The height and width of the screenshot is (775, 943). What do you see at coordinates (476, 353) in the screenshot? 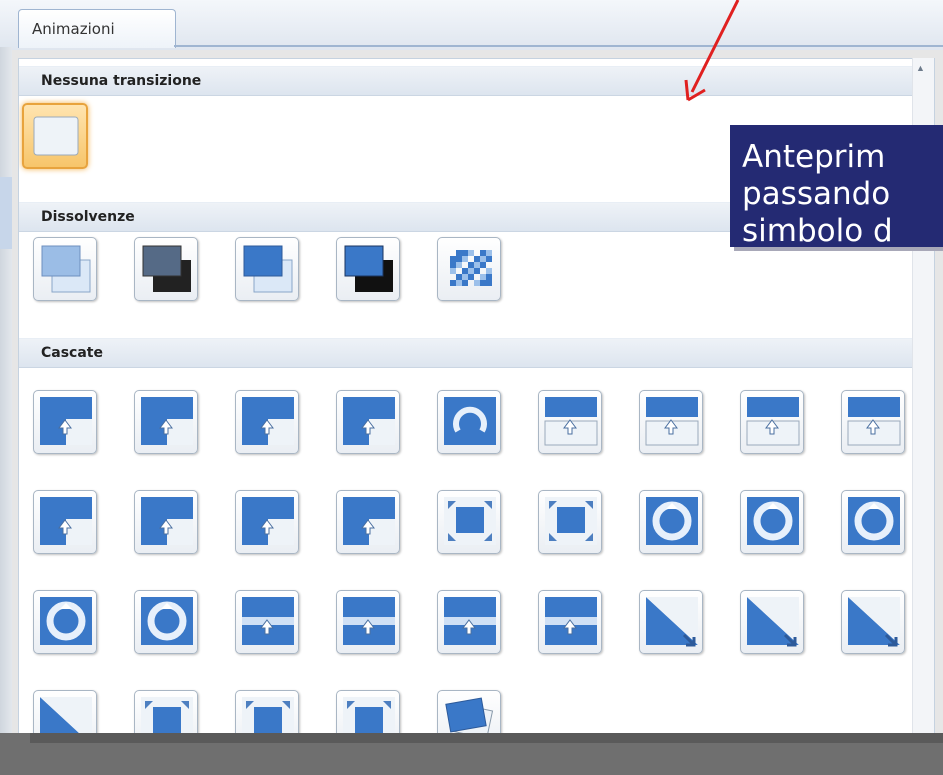
I see `section-header-wipes: Cascate` at bounding box center [476, 353].